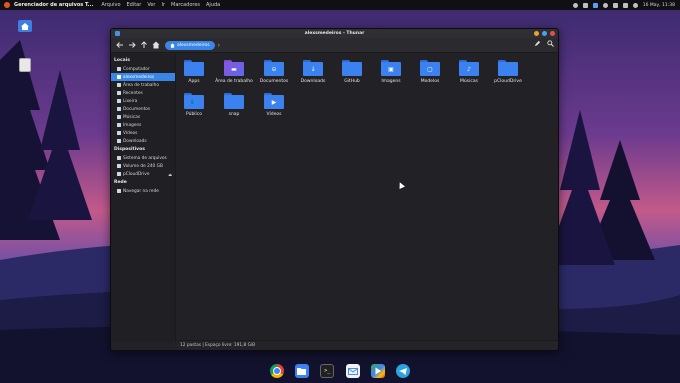  Describe the element at coordinates (469, 81) in the screenshot. I see `folder-name: Músicas` at that location.